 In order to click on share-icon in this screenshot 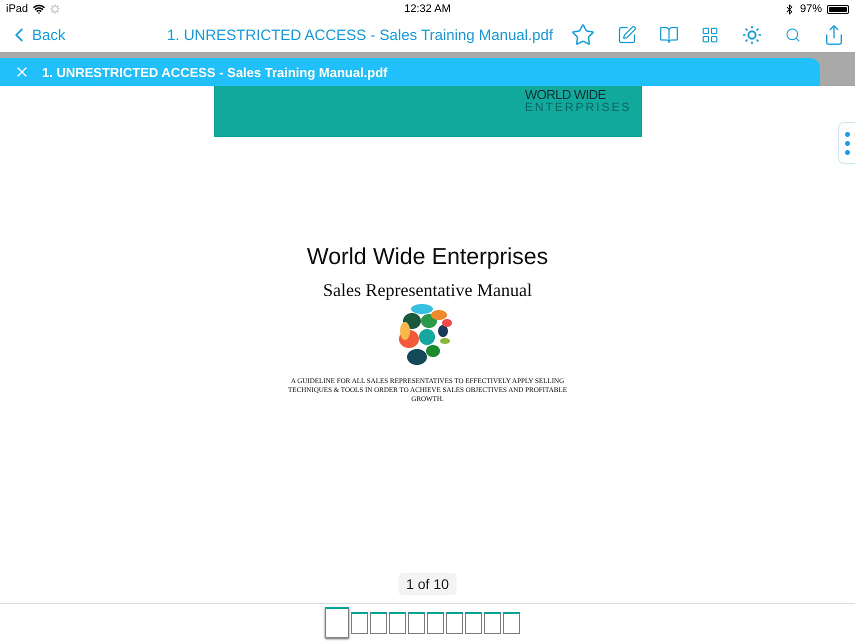, I will do `click(834, 35)`.